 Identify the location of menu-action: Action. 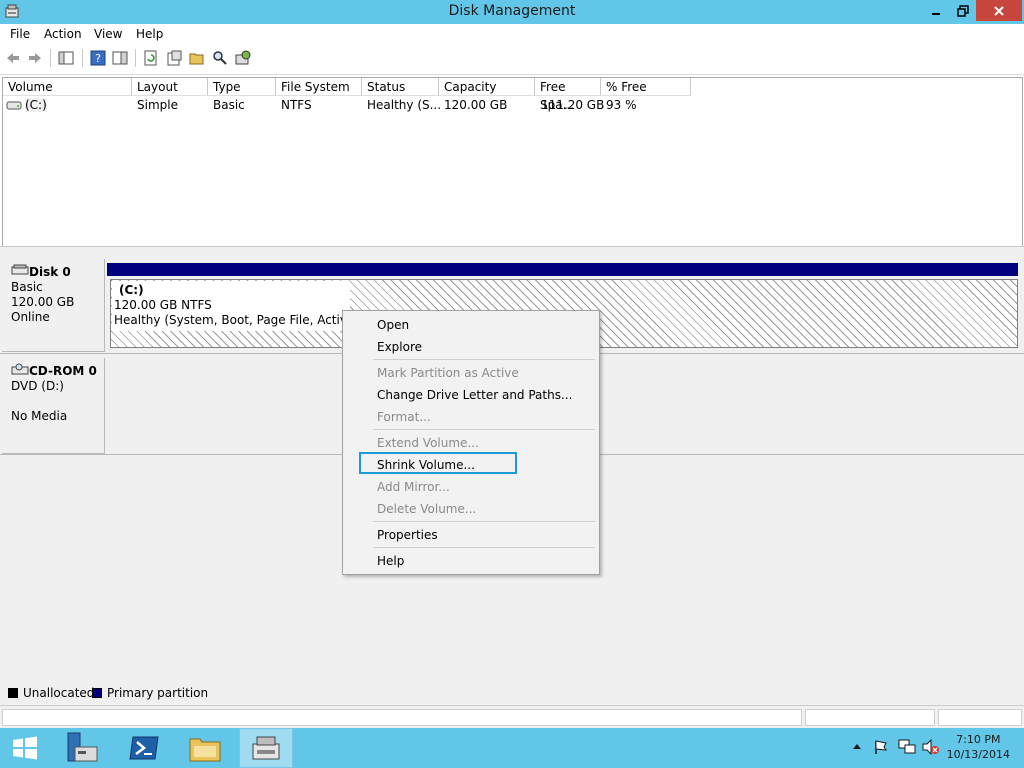
(63, 34).